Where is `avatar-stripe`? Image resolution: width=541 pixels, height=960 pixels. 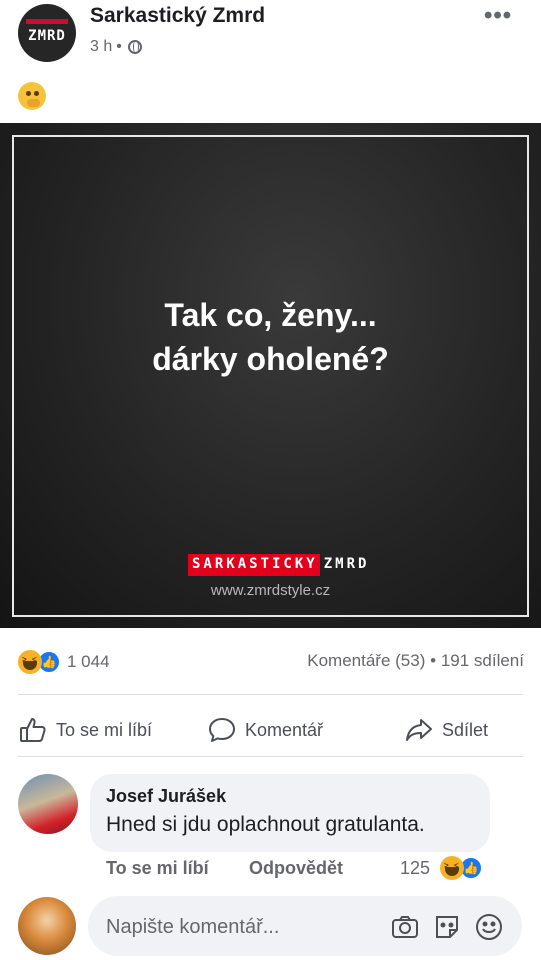 avatar-stripe is located at coordinates (47, 21).